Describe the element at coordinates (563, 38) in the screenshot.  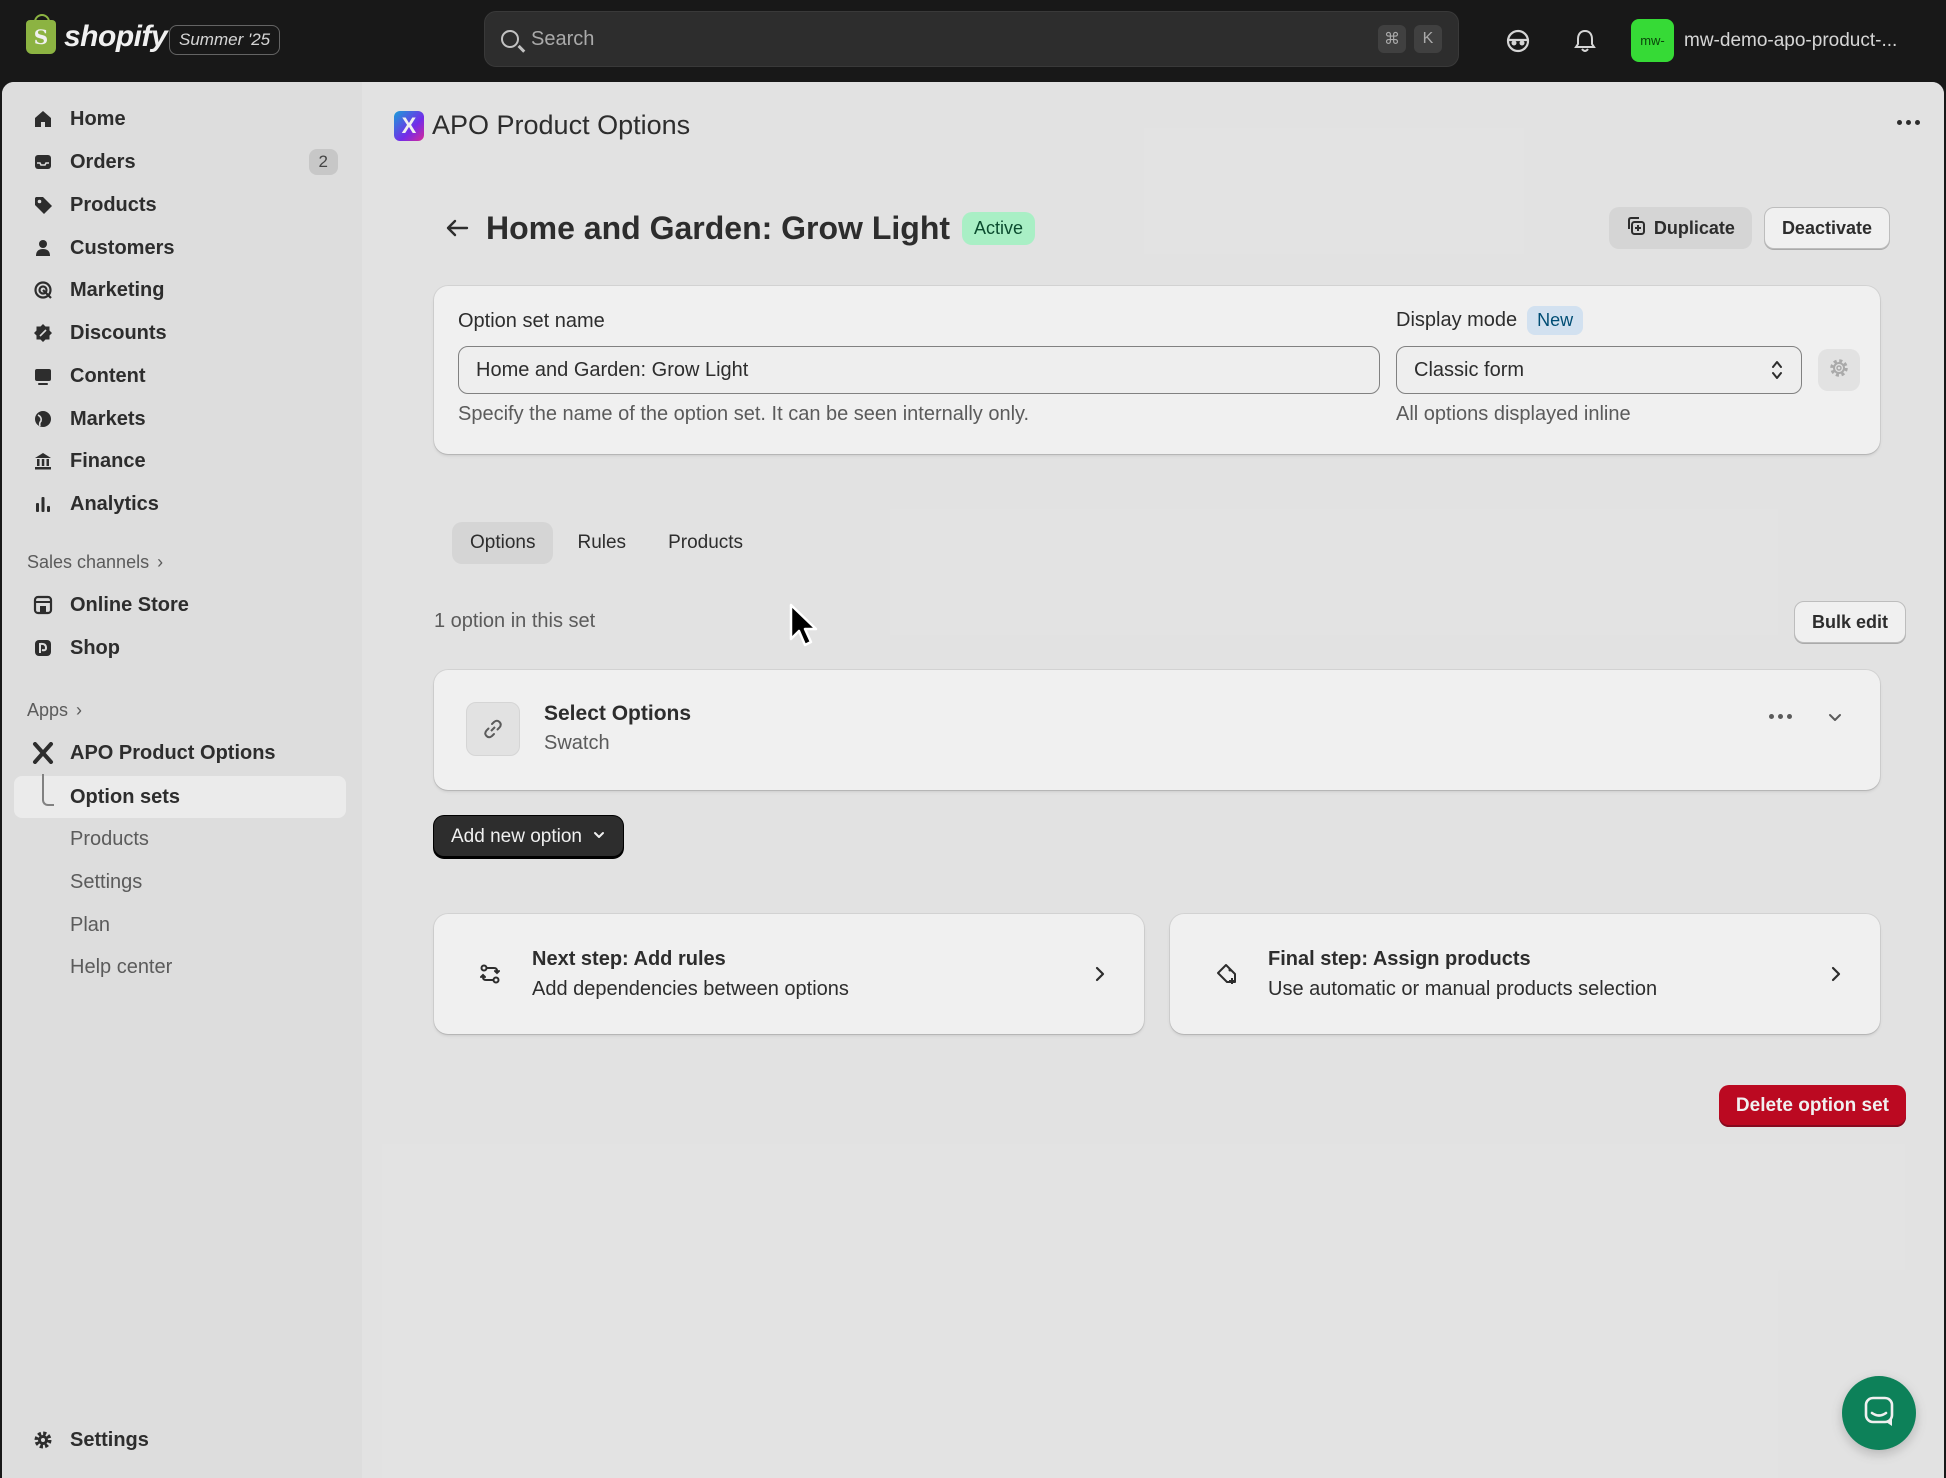
I see `search-placeholder: Search` at that location.